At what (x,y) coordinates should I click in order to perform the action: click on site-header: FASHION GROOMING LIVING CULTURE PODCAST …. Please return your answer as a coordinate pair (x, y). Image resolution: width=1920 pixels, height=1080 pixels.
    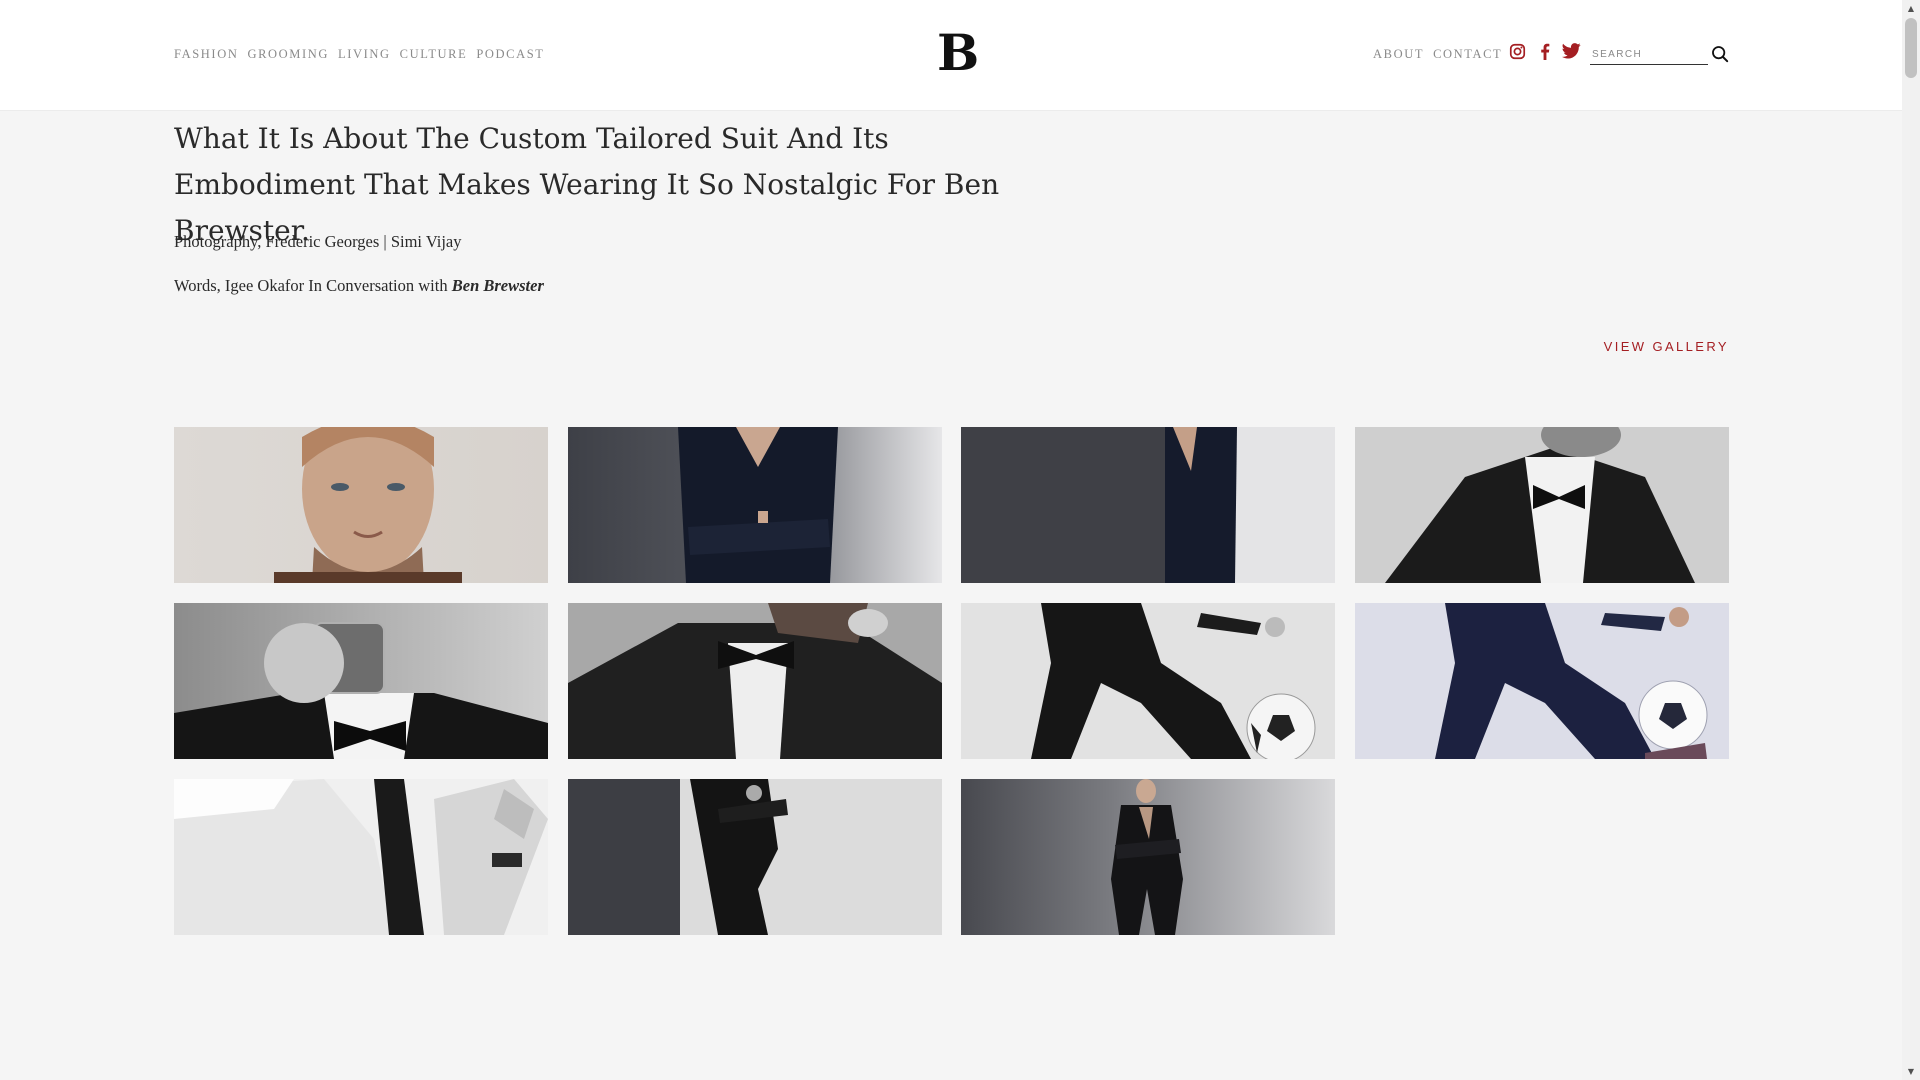
    Looking at the image, I should click on (951, 55).